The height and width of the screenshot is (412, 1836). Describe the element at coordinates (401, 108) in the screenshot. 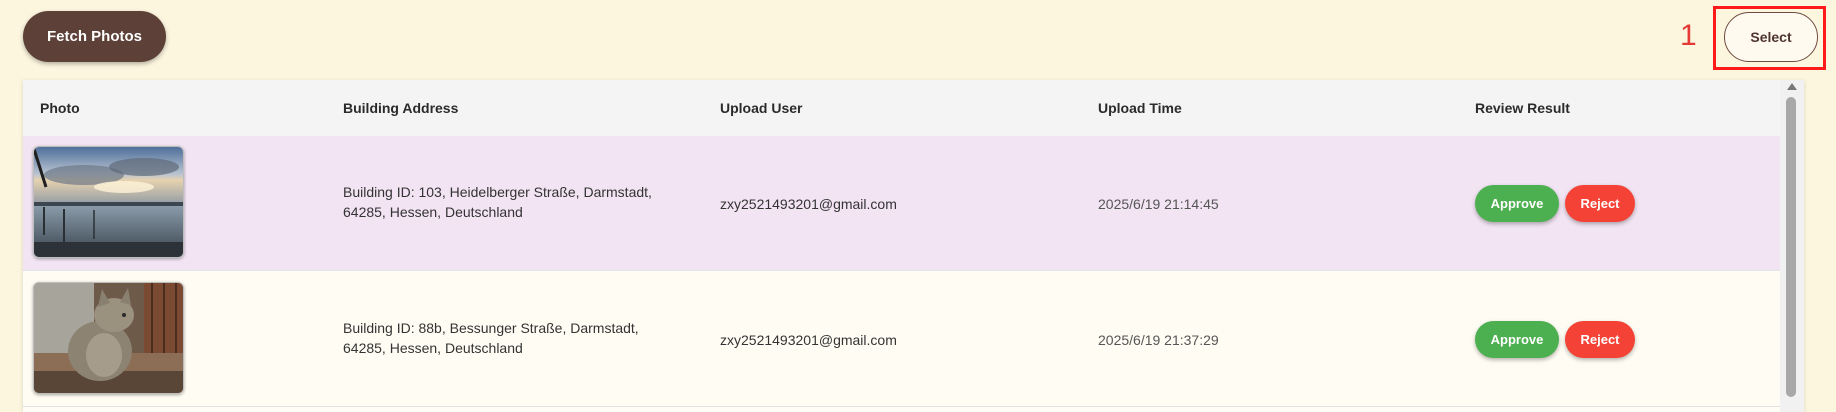

I see `header-address: Building Address` at that location.